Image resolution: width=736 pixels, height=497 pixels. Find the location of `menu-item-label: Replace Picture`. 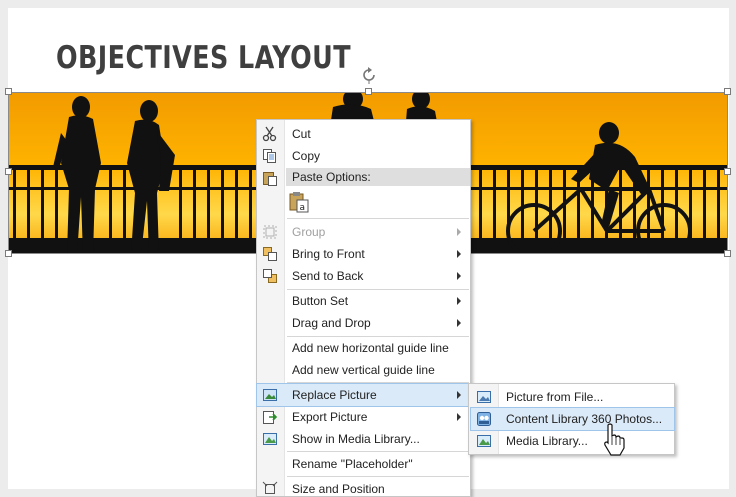

menu-item-label: Replace Picture is located at coordinates (334, 395).